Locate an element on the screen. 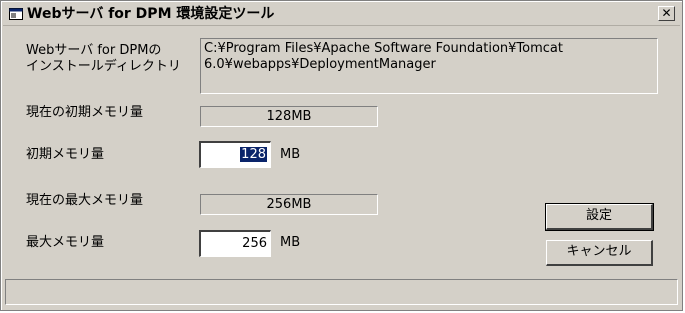 The image size is (685, 313). close-icon: ✕ is located at coordinates (666, 13).